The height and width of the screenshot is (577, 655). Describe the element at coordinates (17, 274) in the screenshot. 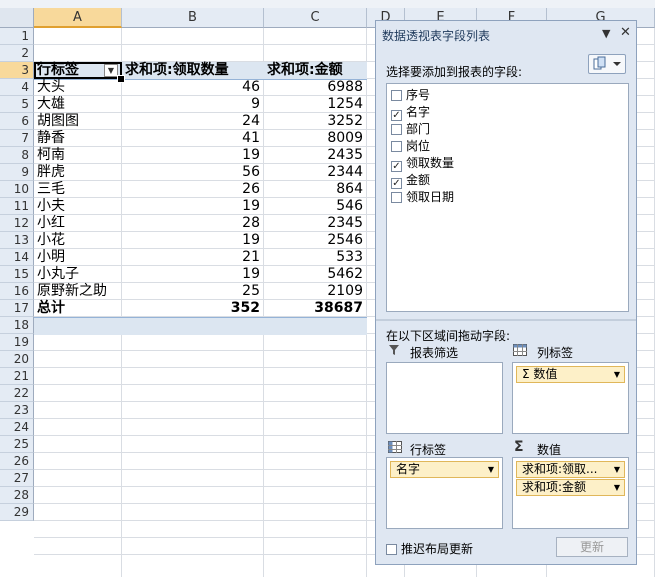

I see `row-header-15: 15` at that location.